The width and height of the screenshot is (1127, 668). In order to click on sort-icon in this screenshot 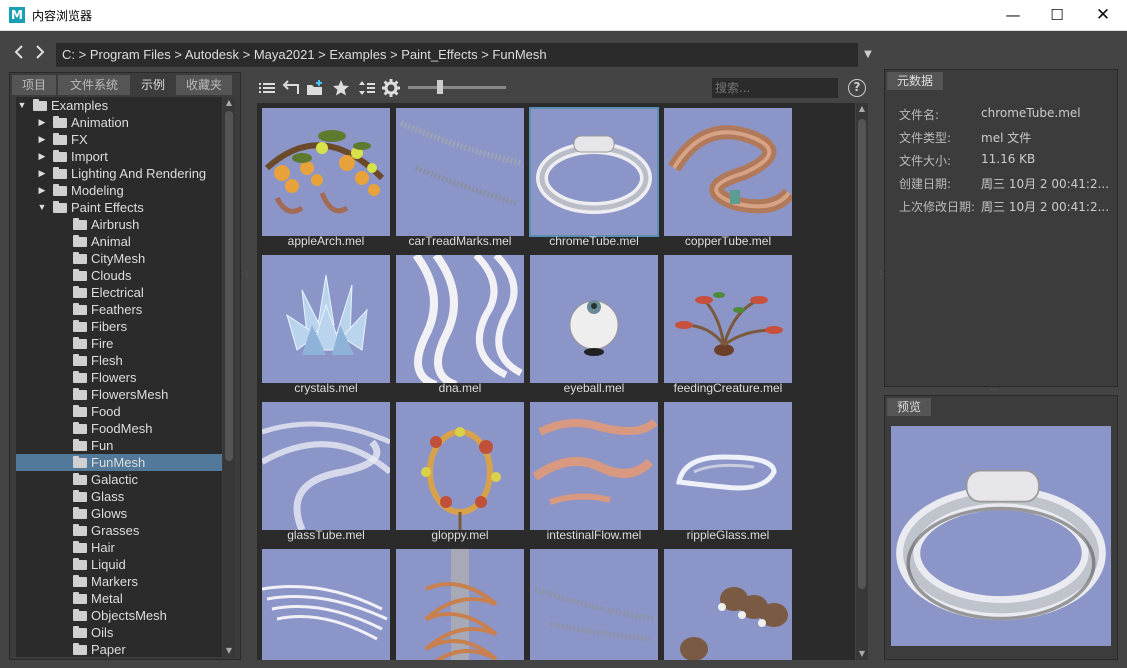, I will do `click(367, 88)`.